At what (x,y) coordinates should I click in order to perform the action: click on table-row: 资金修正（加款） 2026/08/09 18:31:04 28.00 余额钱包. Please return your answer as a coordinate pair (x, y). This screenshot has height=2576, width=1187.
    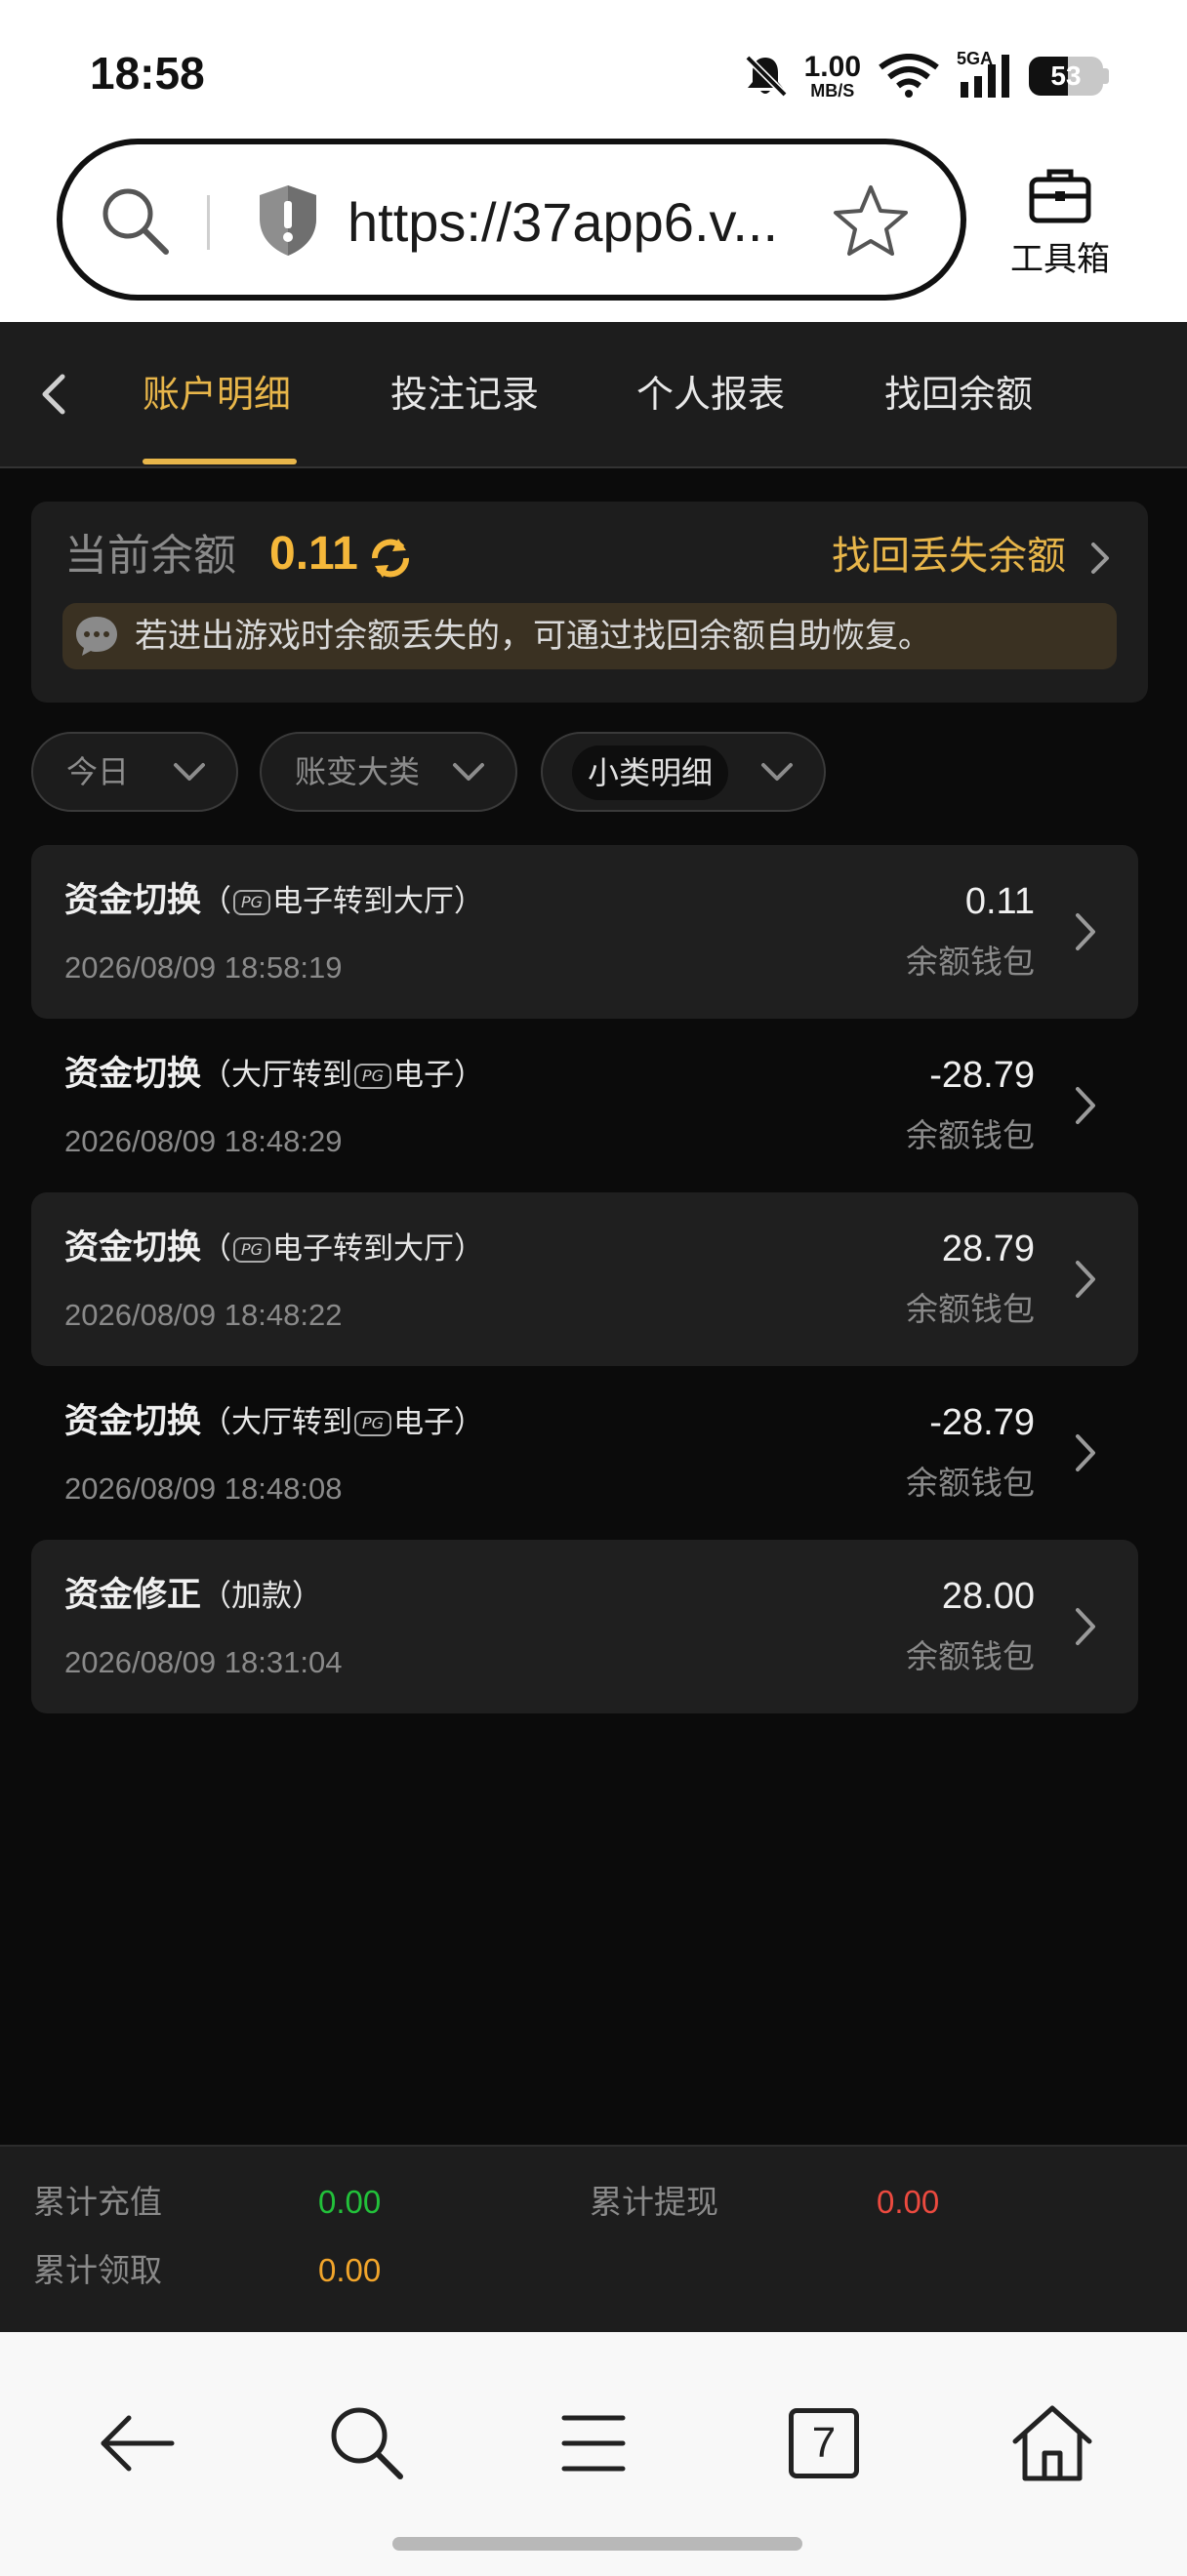
    Looking at the image, I should click on (584, 1626).